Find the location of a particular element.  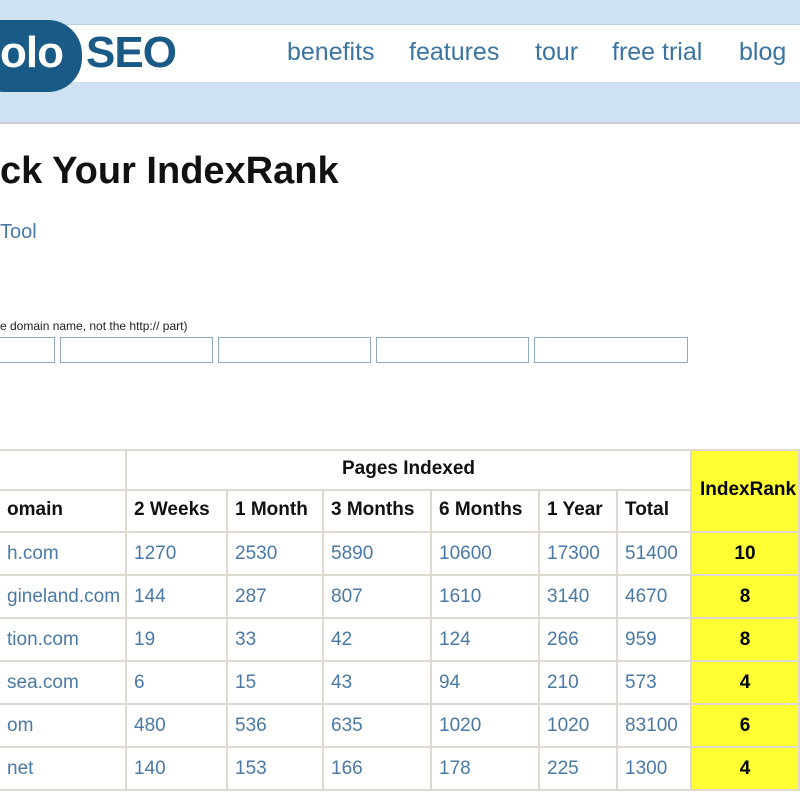

table-cell-1-month: 536 is located at coordinates (276, 726).